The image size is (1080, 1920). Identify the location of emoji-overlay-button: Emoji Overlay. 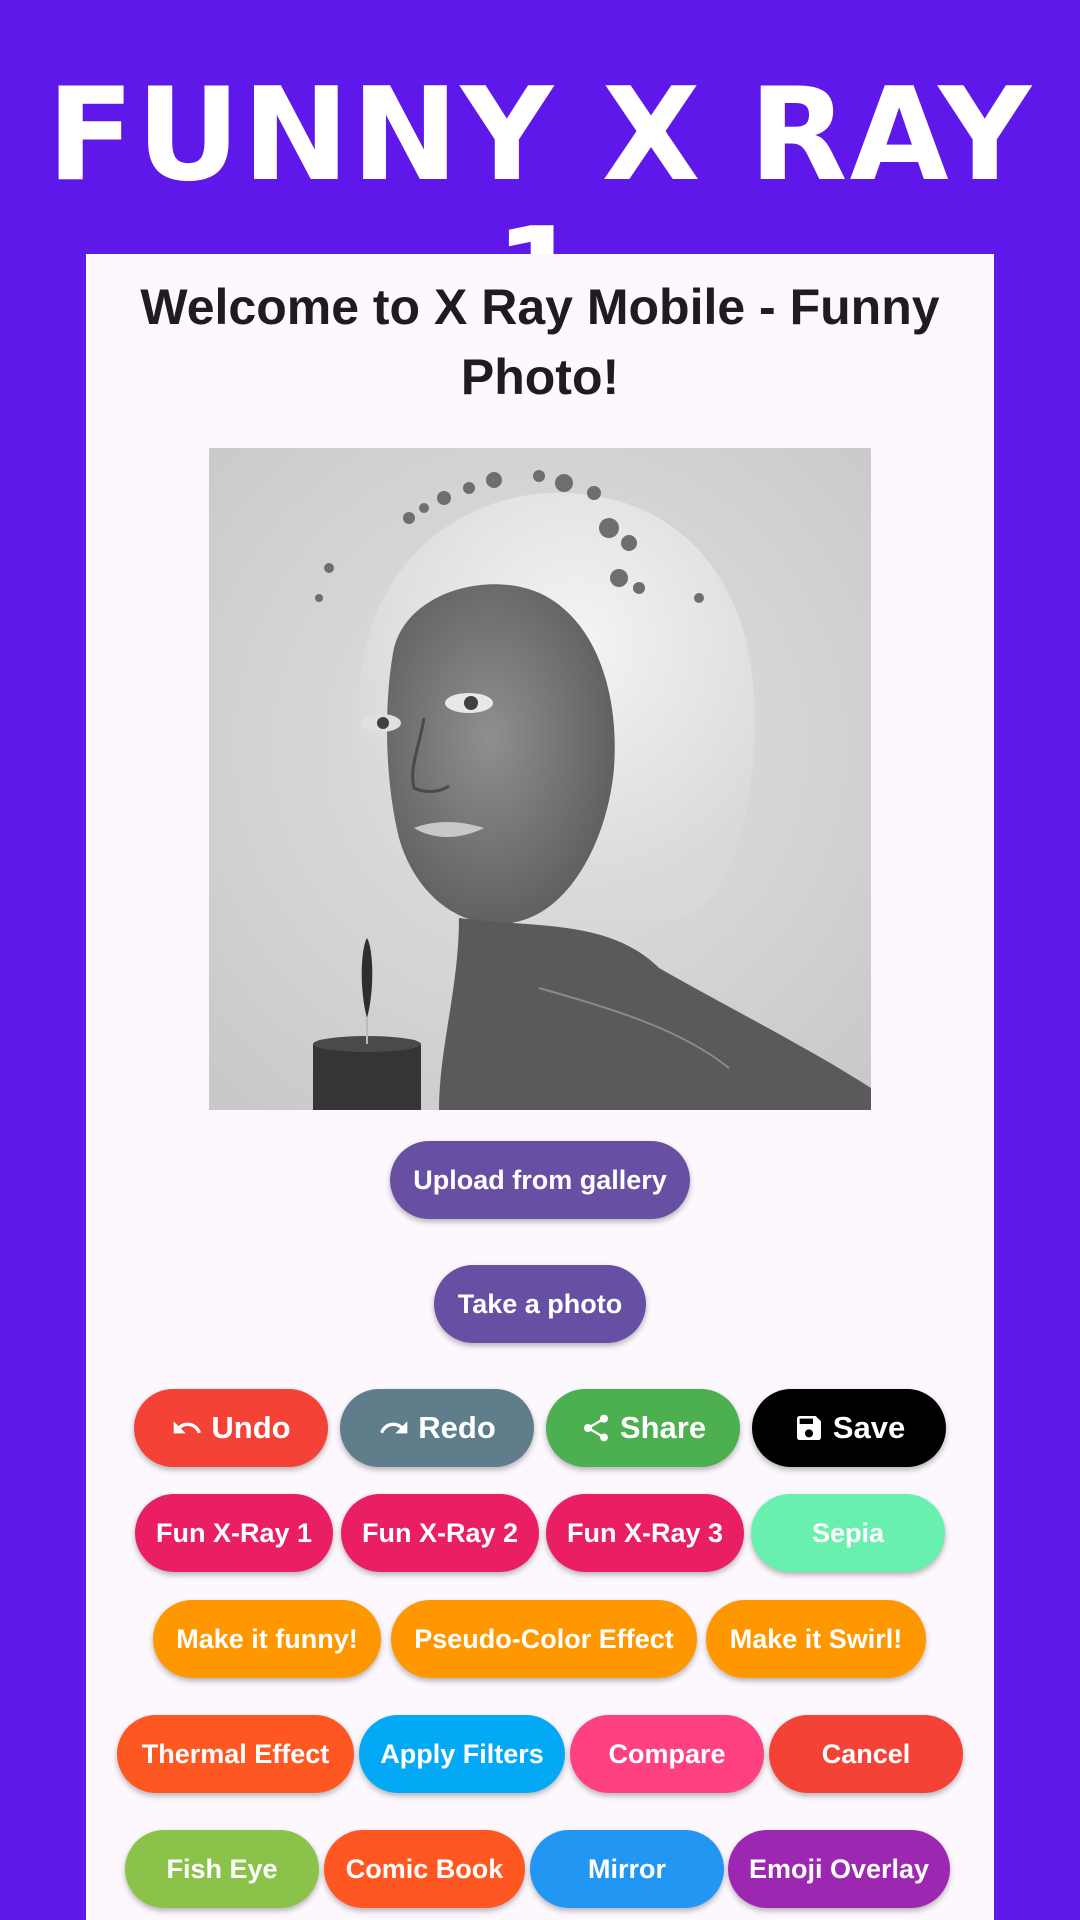
(839, 1869).